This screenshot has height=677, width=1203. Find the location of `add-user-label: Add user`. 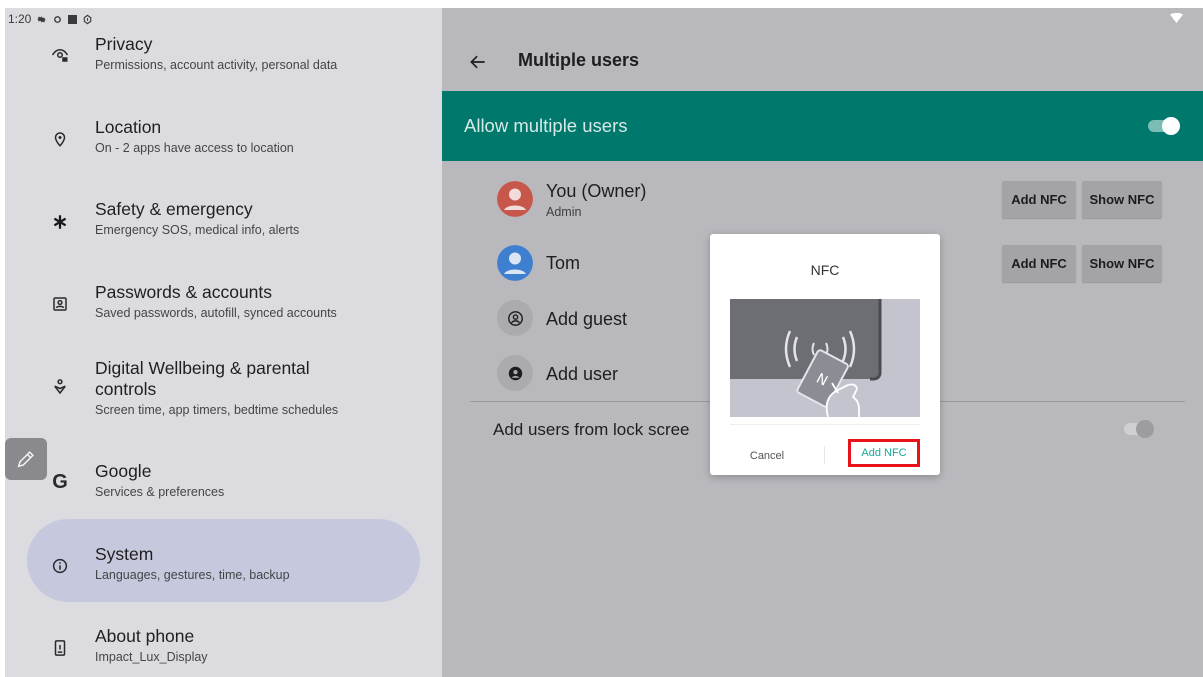

add-user-label: Add user is located at coordinates (582, 374).